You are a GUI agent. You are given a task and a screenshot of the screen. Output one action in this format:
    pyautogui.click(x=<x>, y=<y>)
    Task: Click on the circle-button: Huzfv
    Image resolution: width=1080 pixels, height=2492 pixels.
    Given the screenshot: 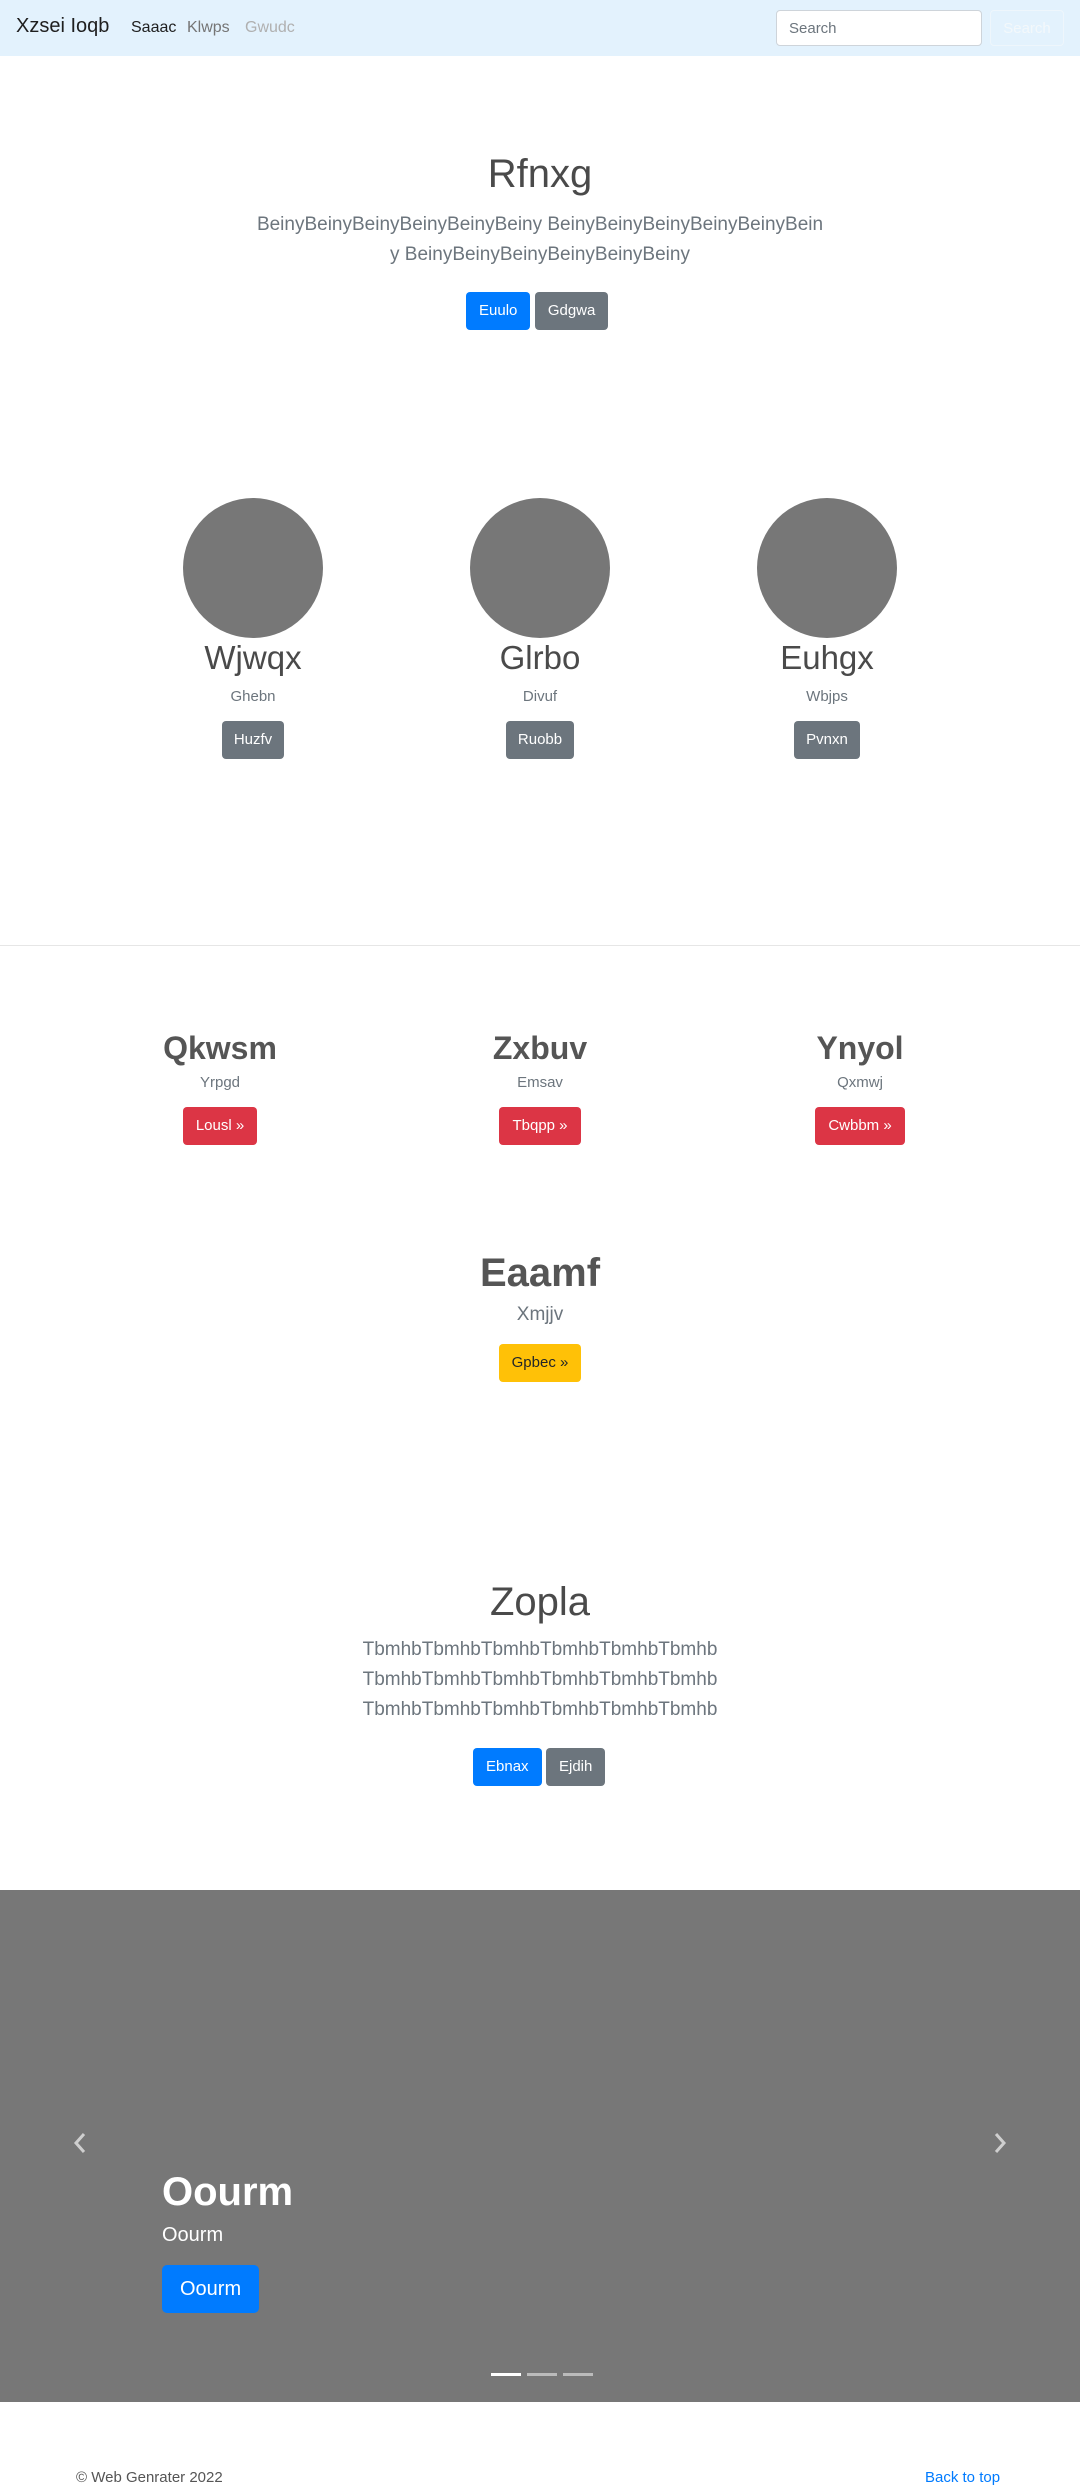 What is the action you would take?
    pyautogui.click(x=253, y=740)
    